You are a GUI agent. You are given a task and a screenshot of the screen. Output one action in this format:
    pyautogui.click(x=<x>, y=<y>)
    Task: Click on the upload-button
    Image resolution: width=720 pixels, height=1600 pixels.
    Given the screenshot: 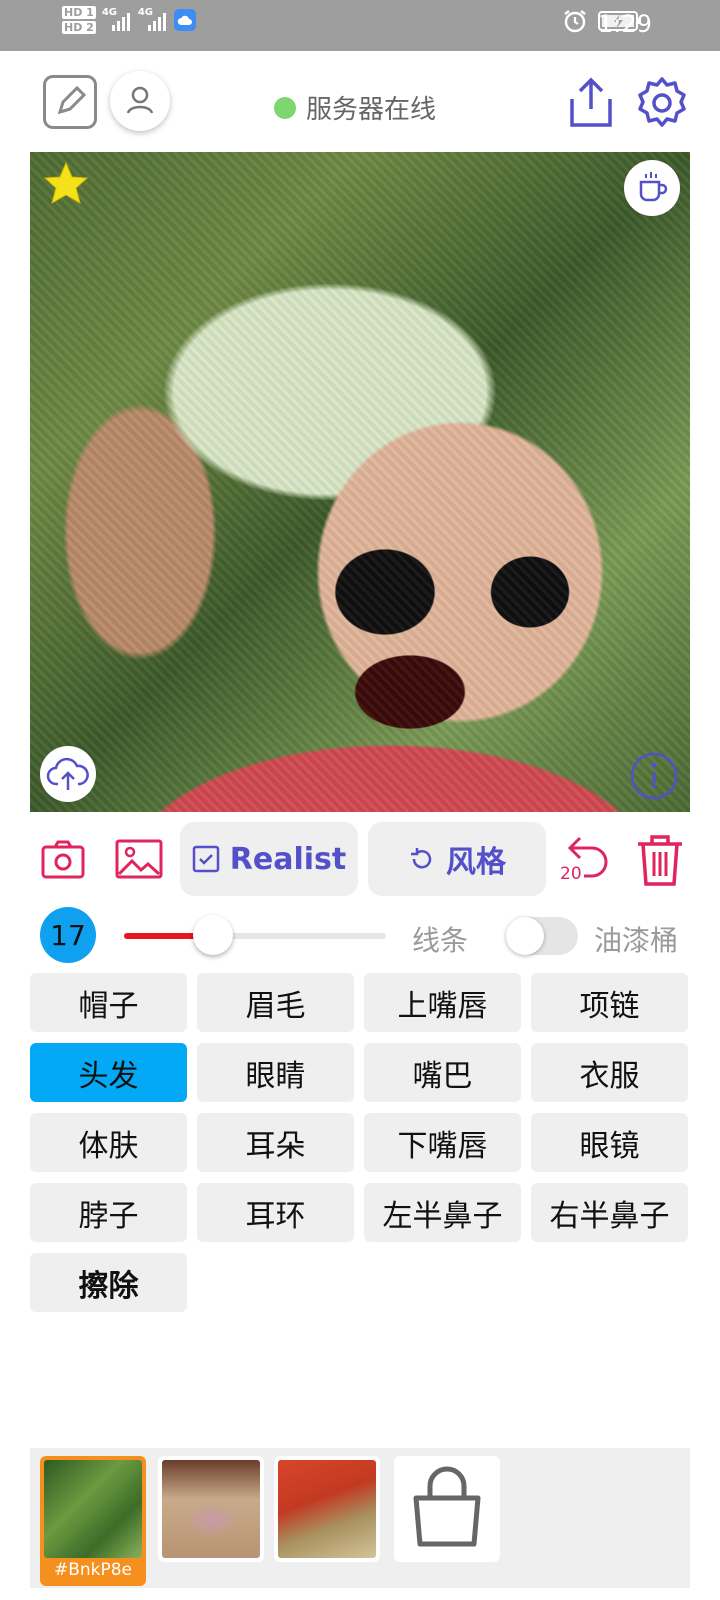 What is the action you would take?
    pyautogui.click(x=68, y=774)
    